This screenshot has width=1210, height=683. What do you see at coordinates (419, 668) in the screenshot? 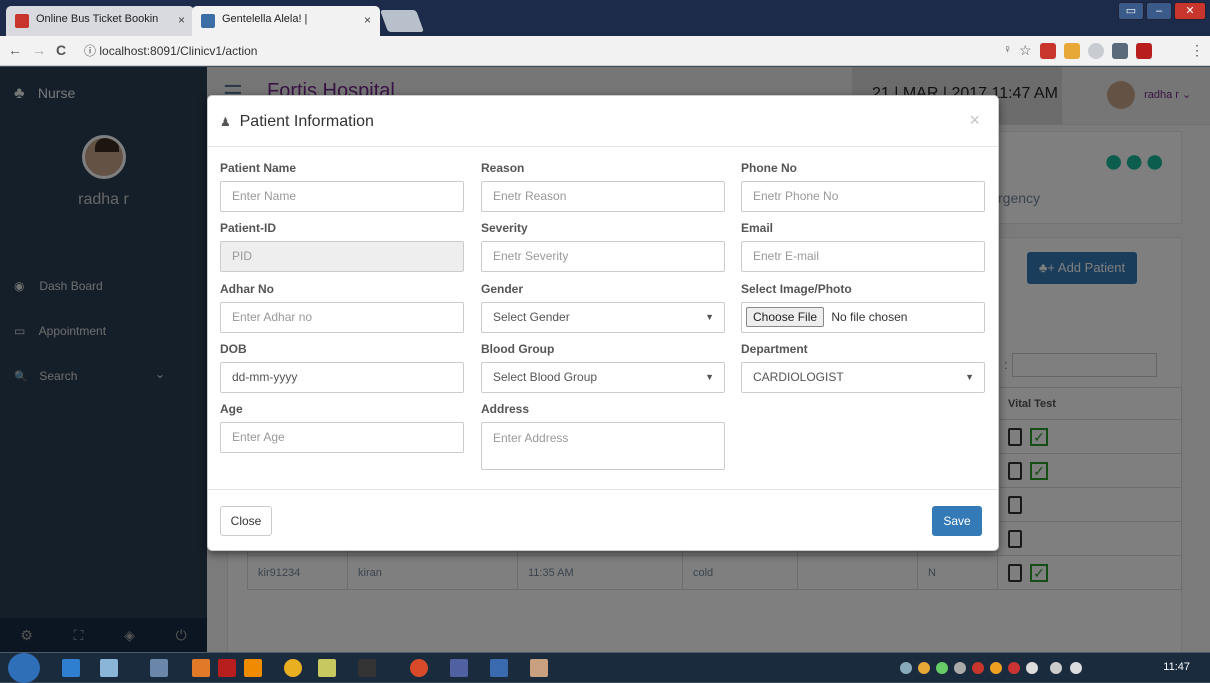
I see `chrome-window-icon` at bounding box center [419, 668].